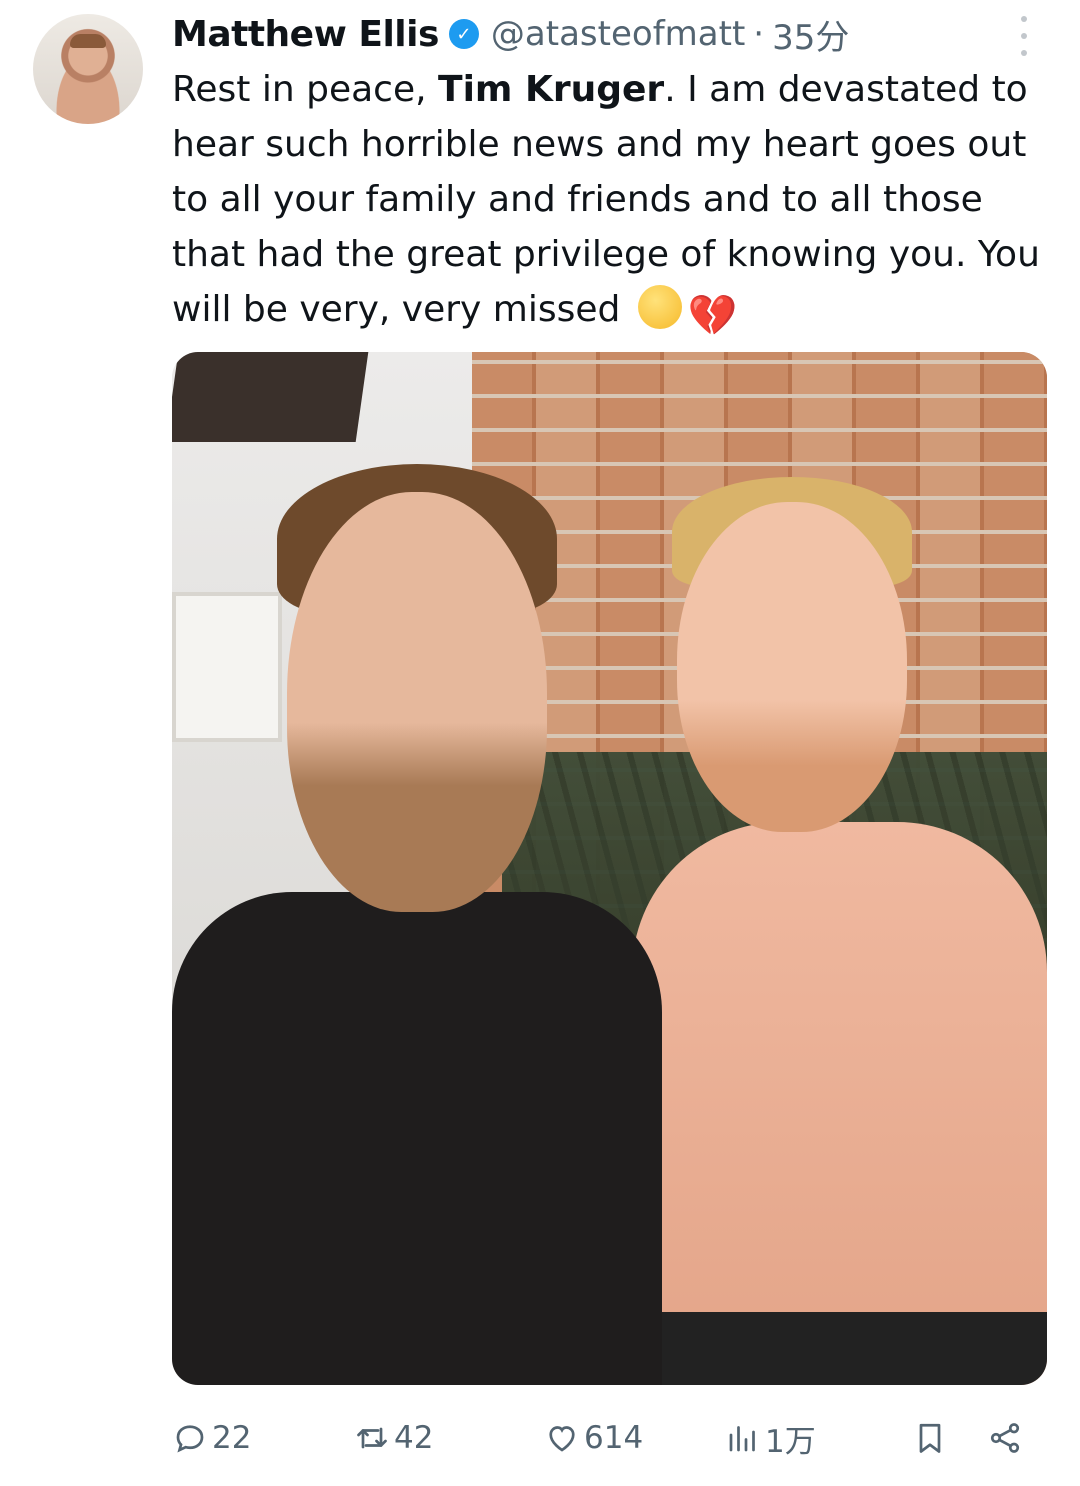  I want to click on reply-count: 22, so click(232, 1438).